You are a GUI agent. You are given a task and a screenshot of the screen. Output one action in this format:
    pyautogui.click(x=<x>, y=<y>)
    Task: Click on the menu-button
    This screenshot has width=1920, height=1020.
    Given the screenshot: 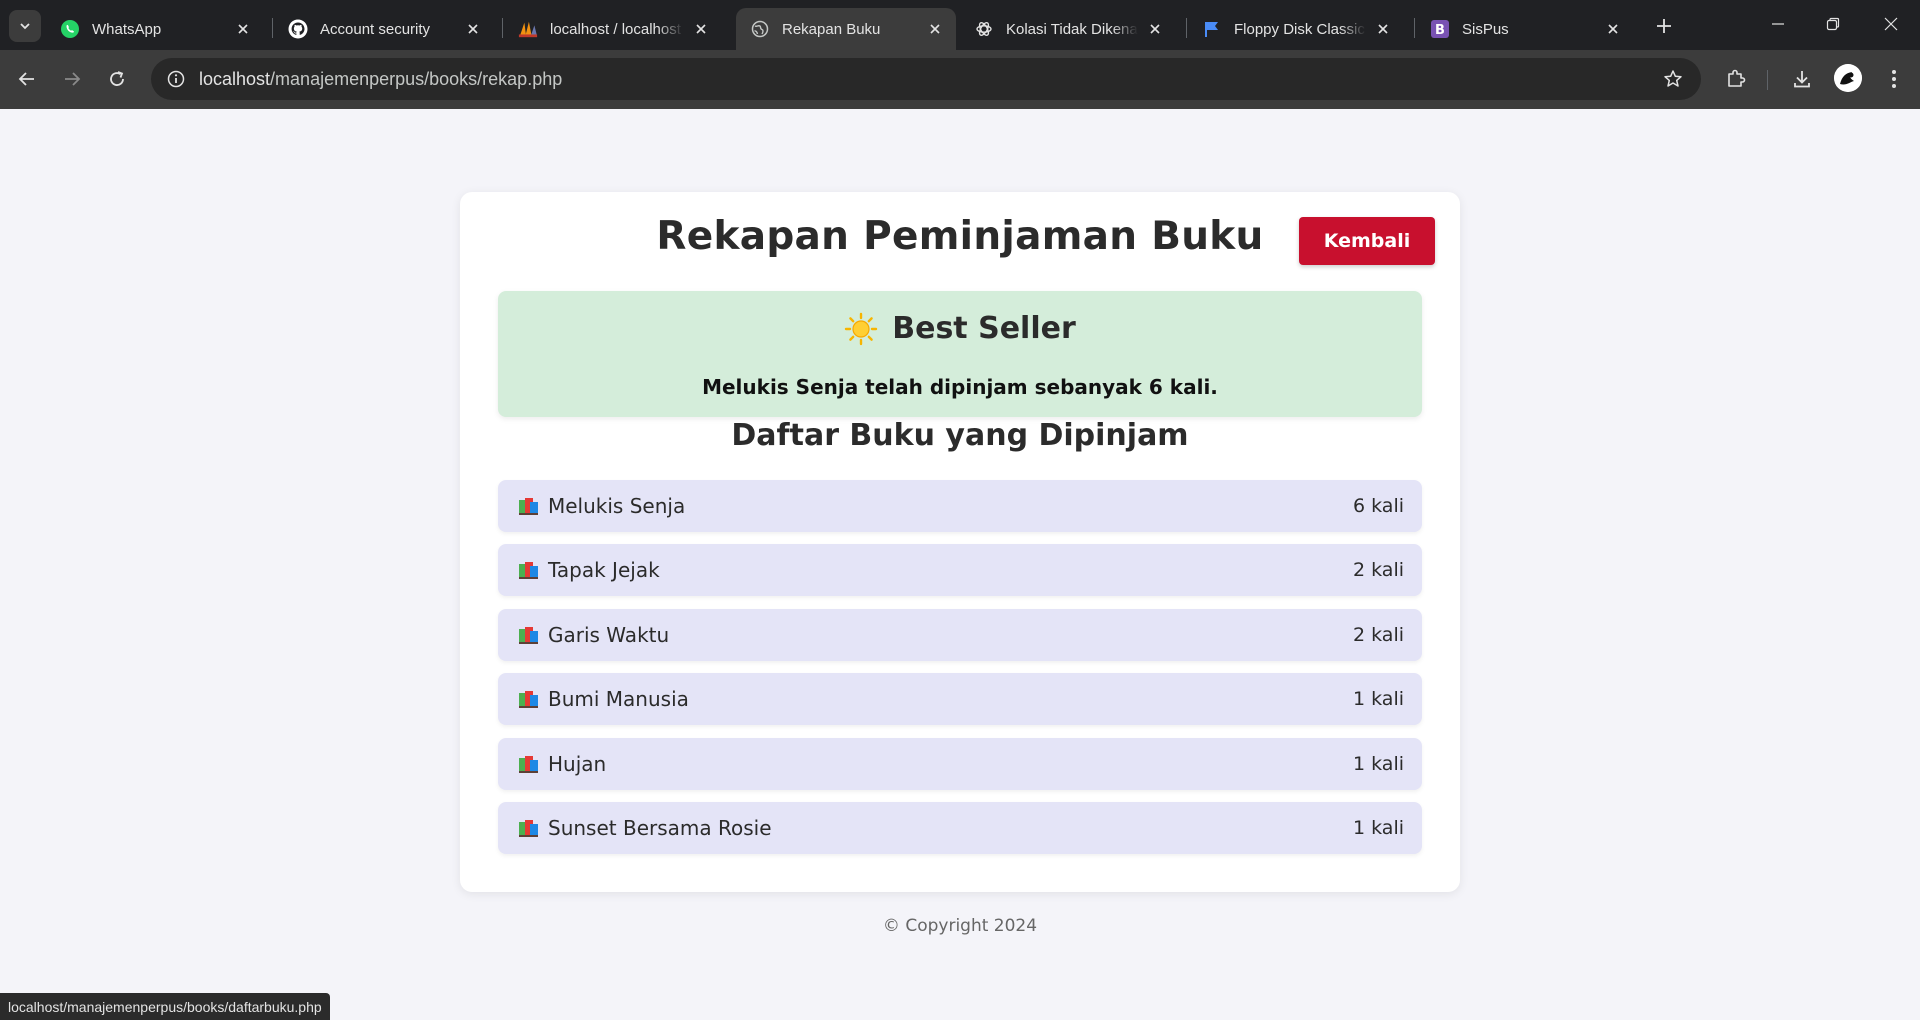 What is the action you would take?
    pyautogui.click(x=1894, y=79)
    